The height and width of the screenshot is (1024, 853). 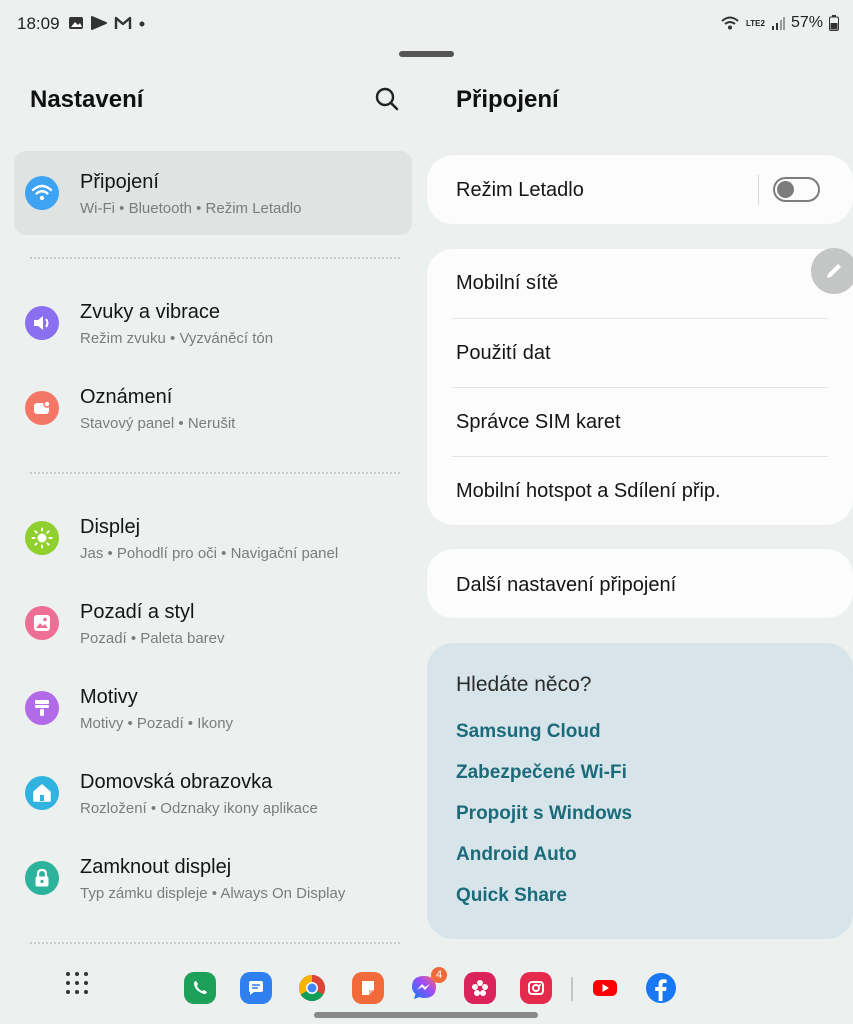 What do you see at coordinates (110, 527) in the screenshot?
I see `menu-item-title: Displej` at bounding box center [110, 527].